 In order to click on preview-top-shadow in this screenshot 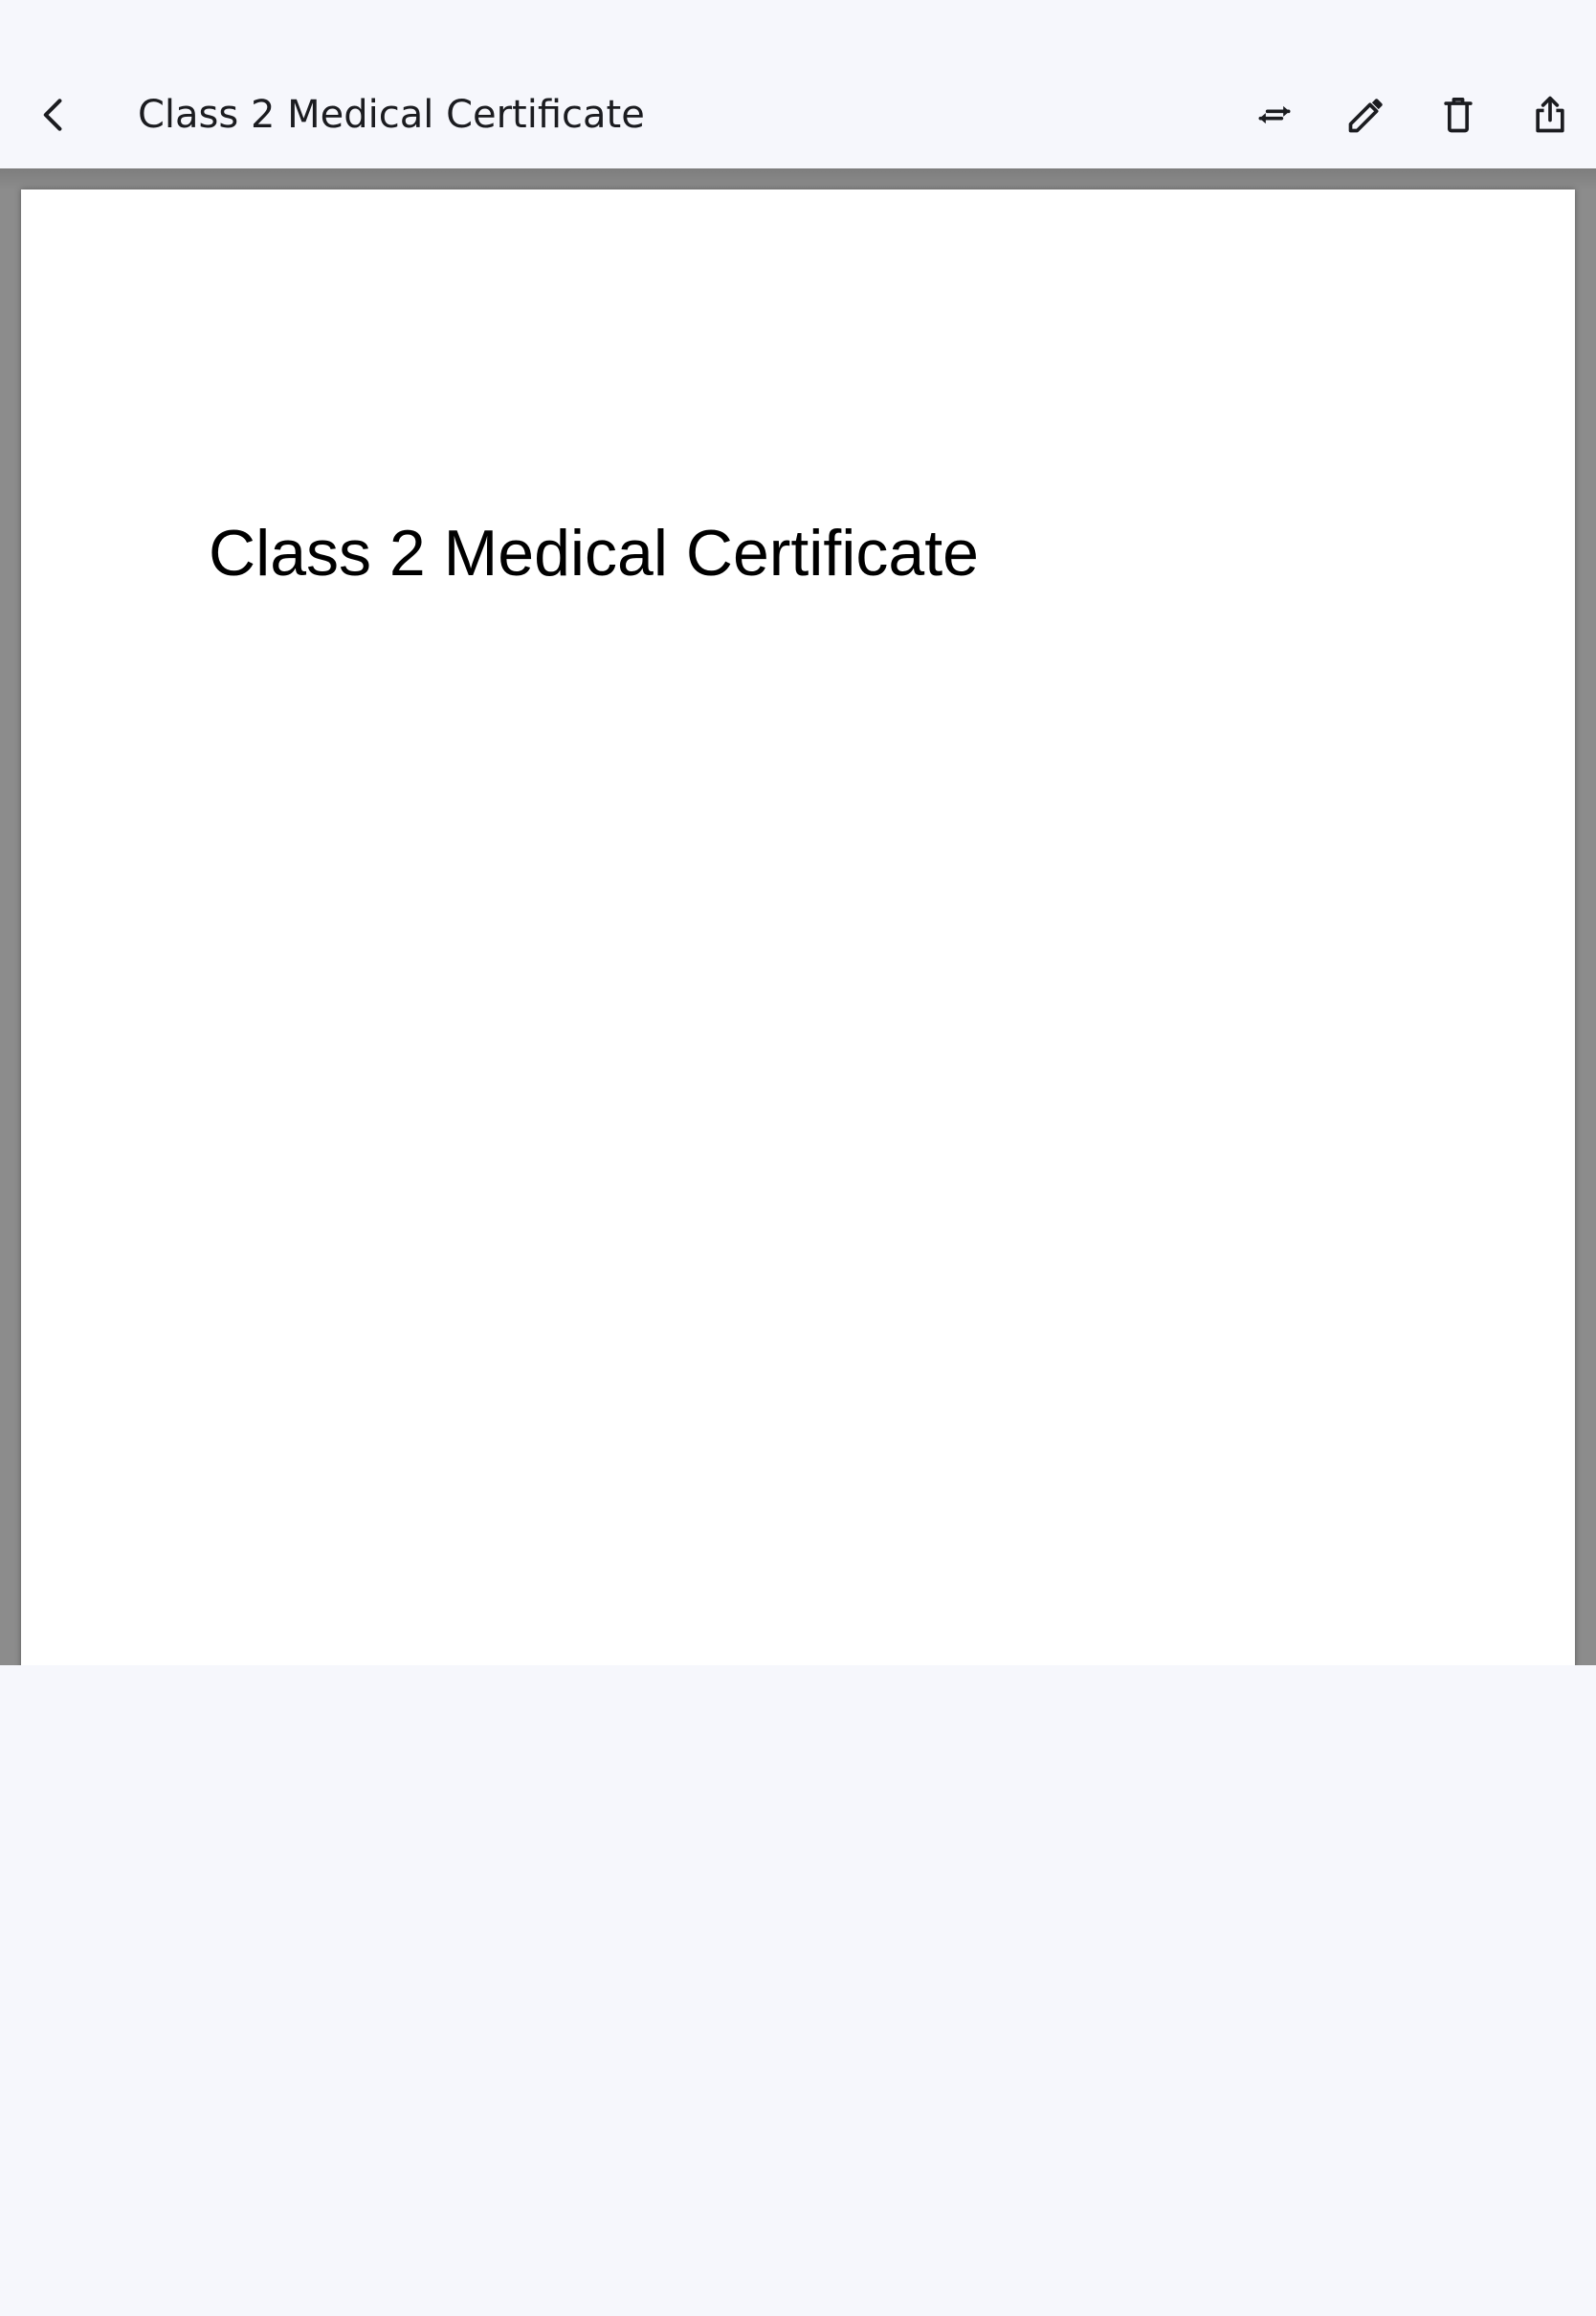, I will do `click(798, 178)`.